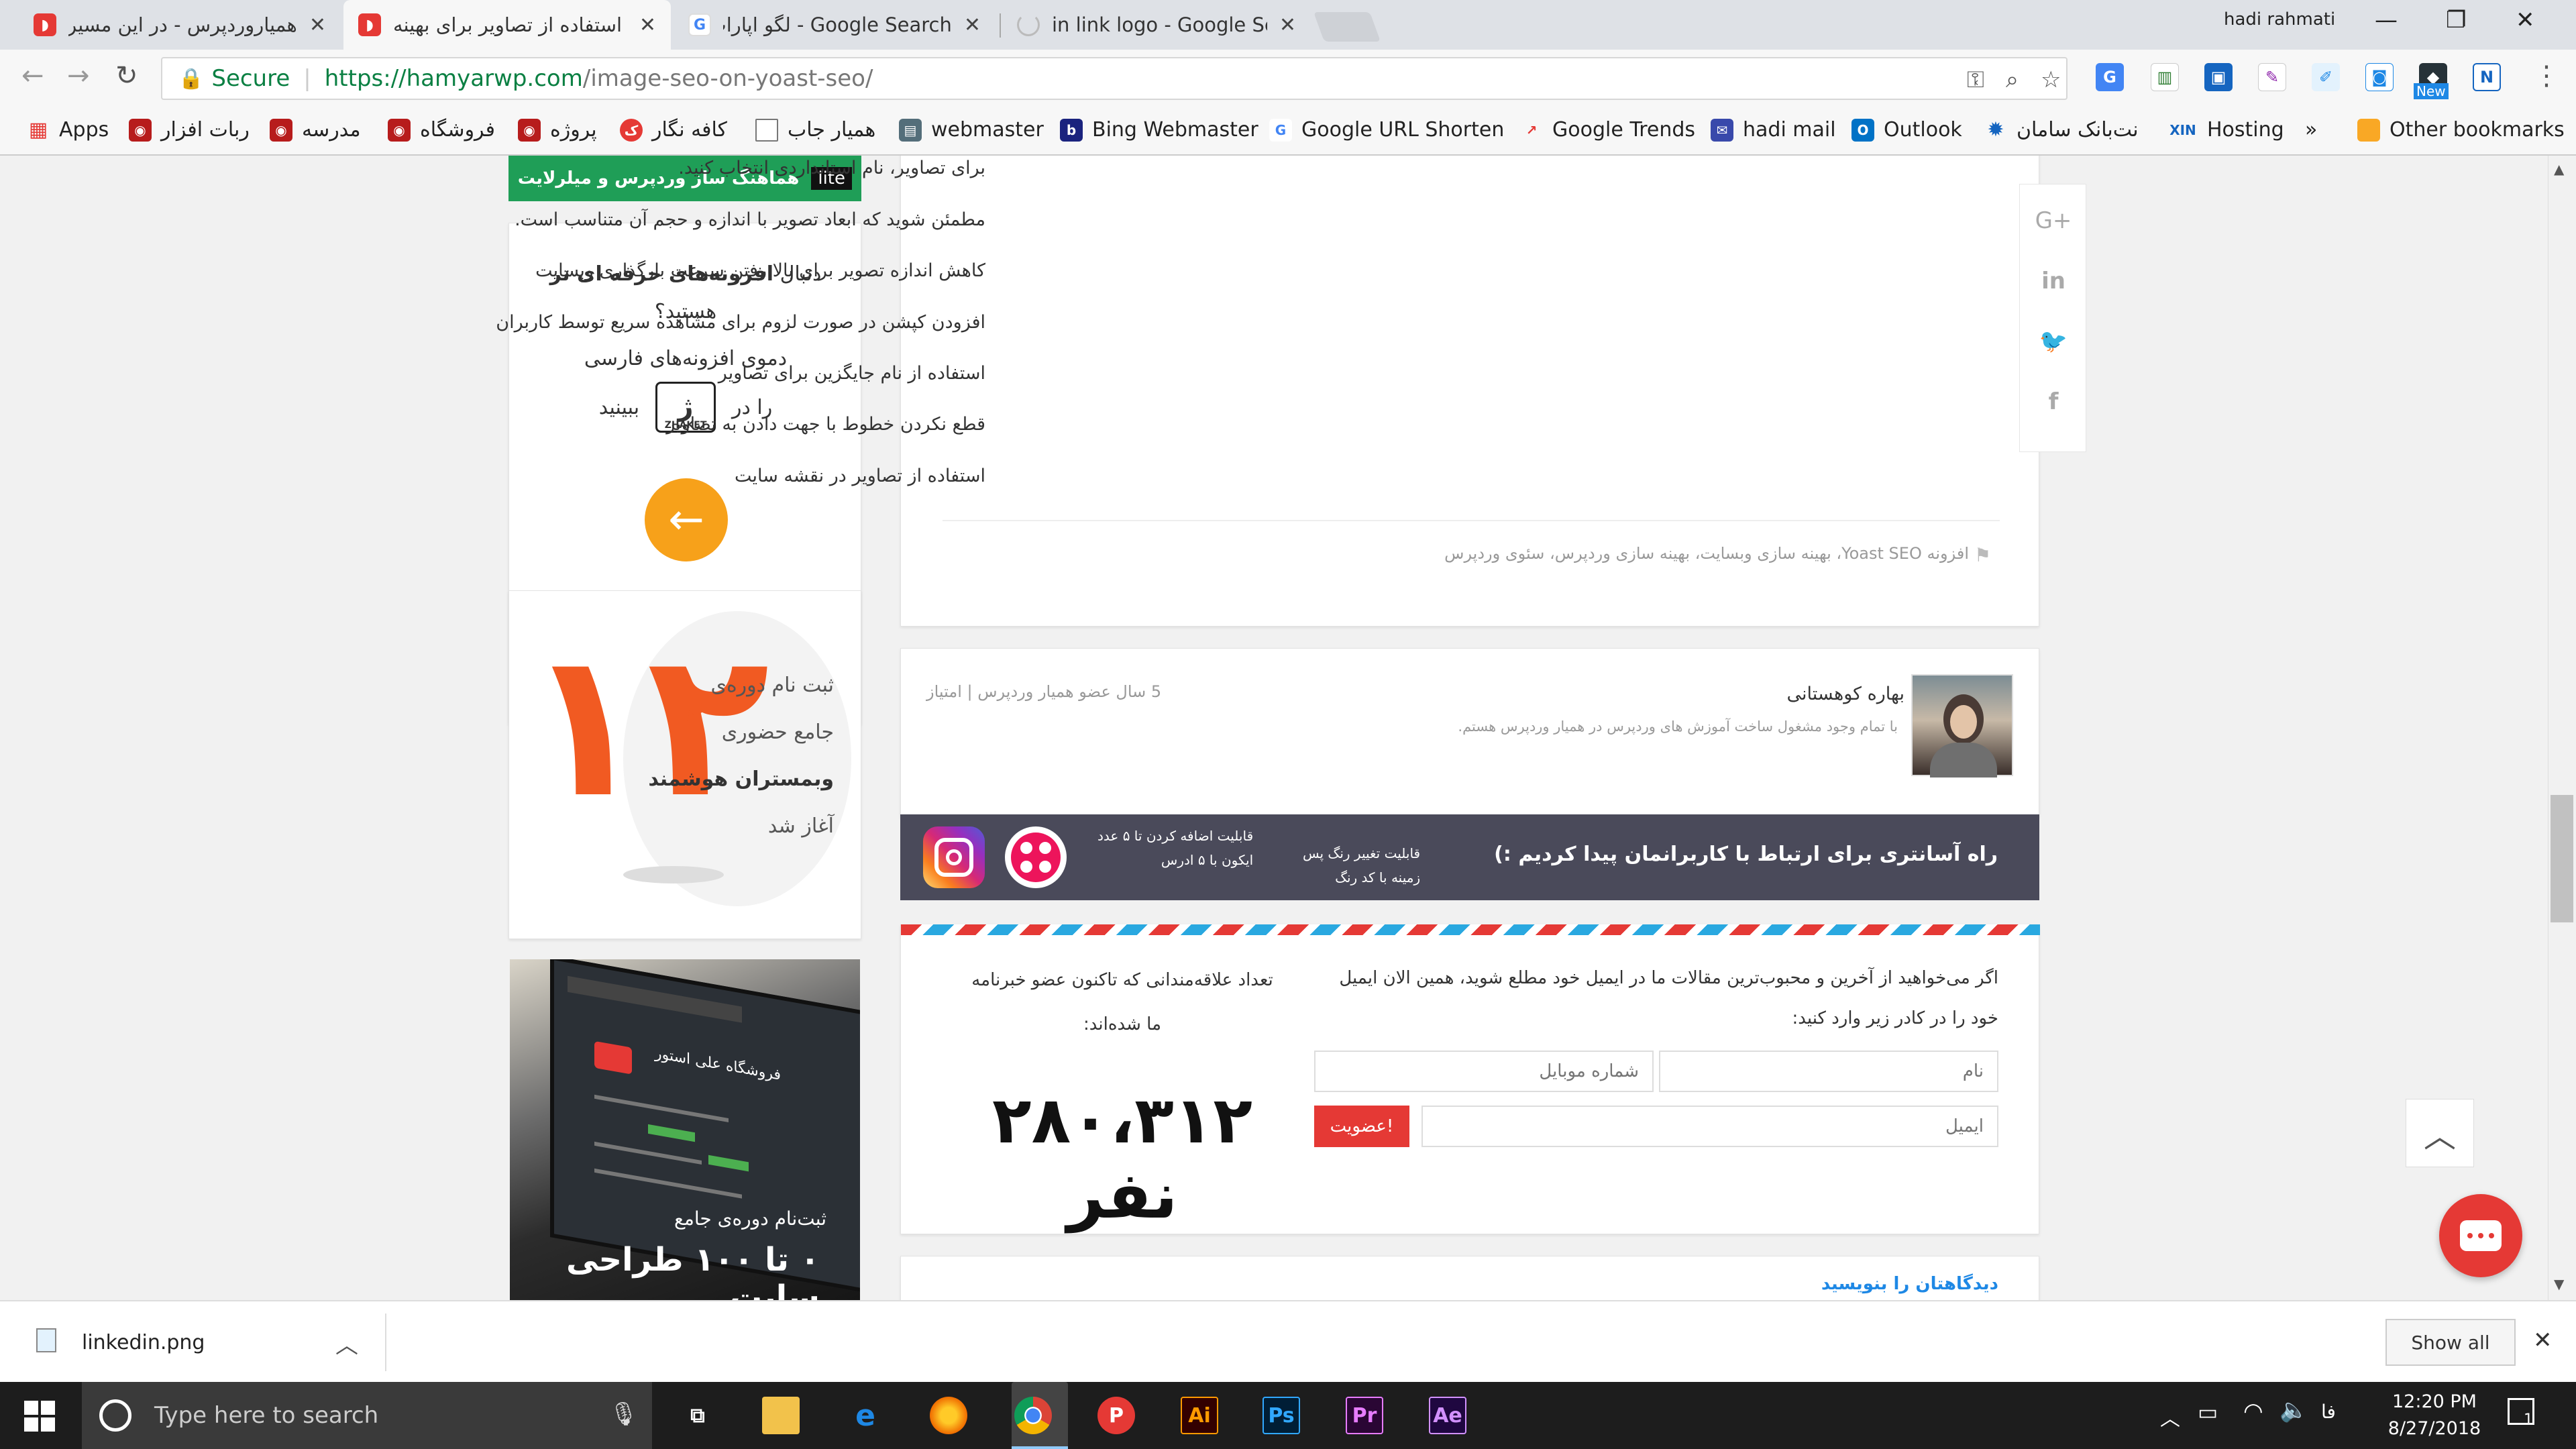  What do you see at coordinates (2461, 130) in the screenshot?
I see `bookmark-other: Other bookmarks` at bounding box center [2461, 130].